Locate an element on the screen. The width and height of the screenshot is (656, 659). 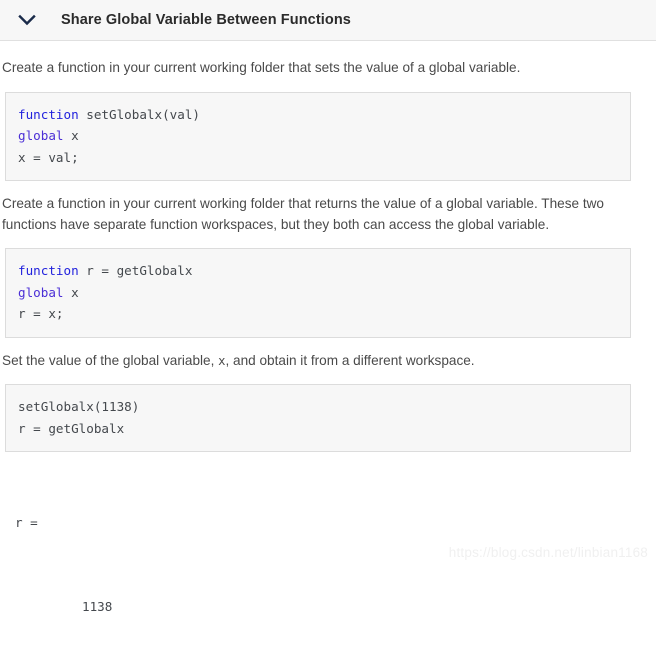
page-title: Share Global Variable Between Functions is located at coordinates (206, 20).